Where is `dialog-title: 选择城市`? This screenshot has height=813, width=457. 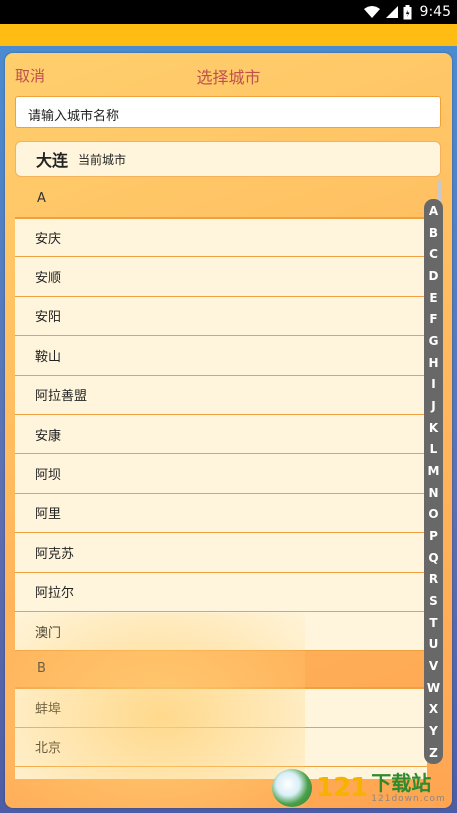
dialog-title: 选择城市 is located at coordinates (228, 77).